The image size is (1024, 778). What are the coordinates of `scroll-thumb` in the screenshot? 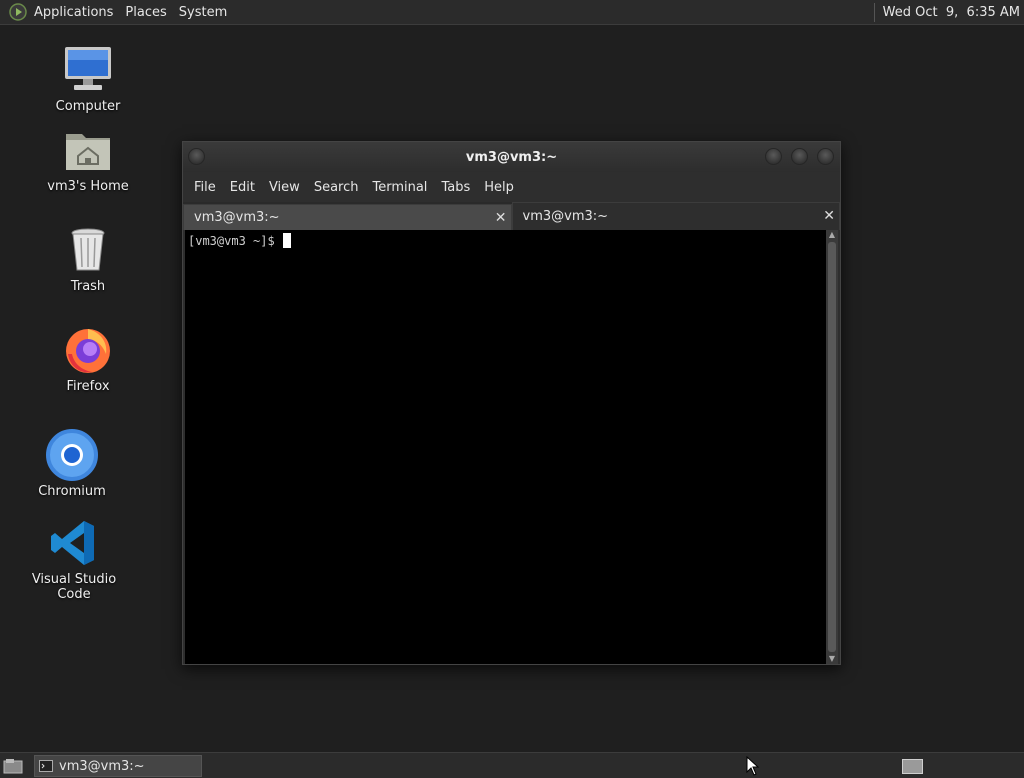 It's located at (832, 447).